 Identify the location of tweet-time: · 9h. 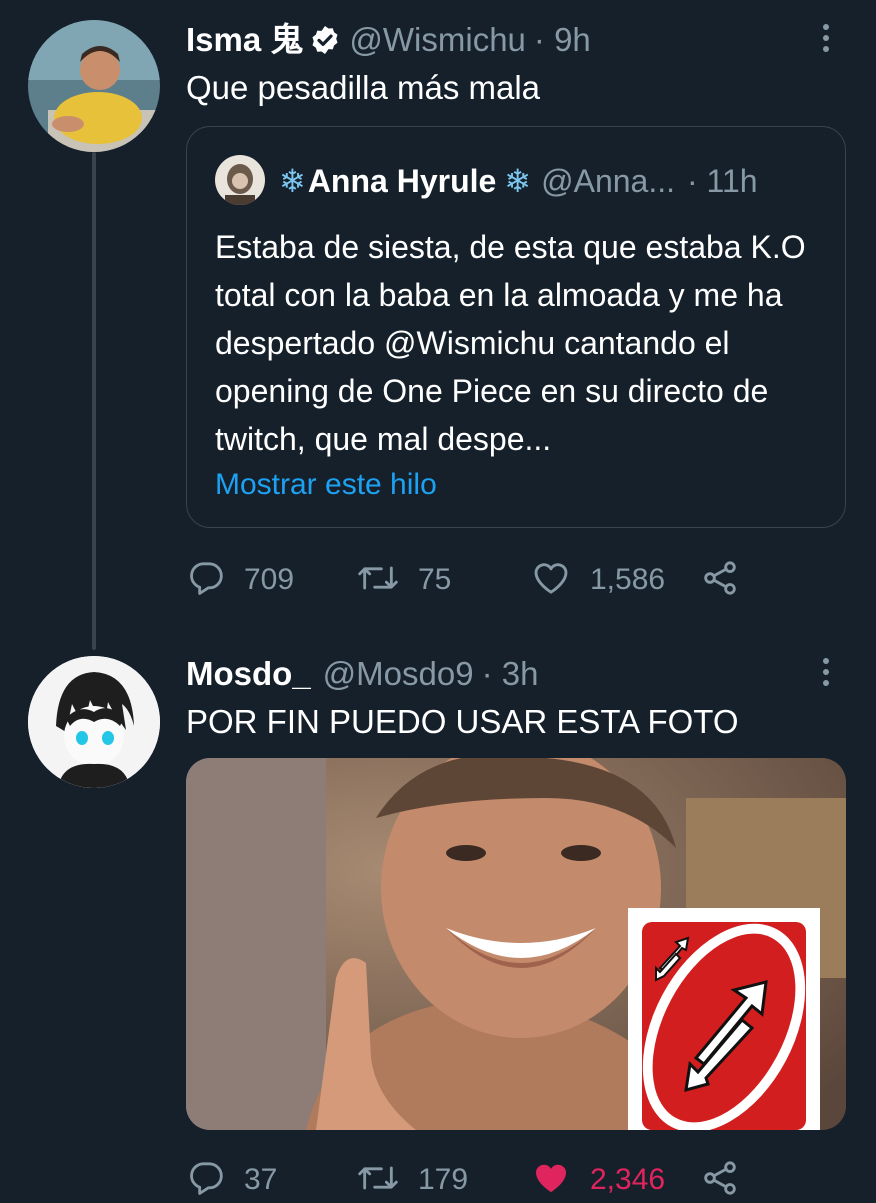
(562, 39).